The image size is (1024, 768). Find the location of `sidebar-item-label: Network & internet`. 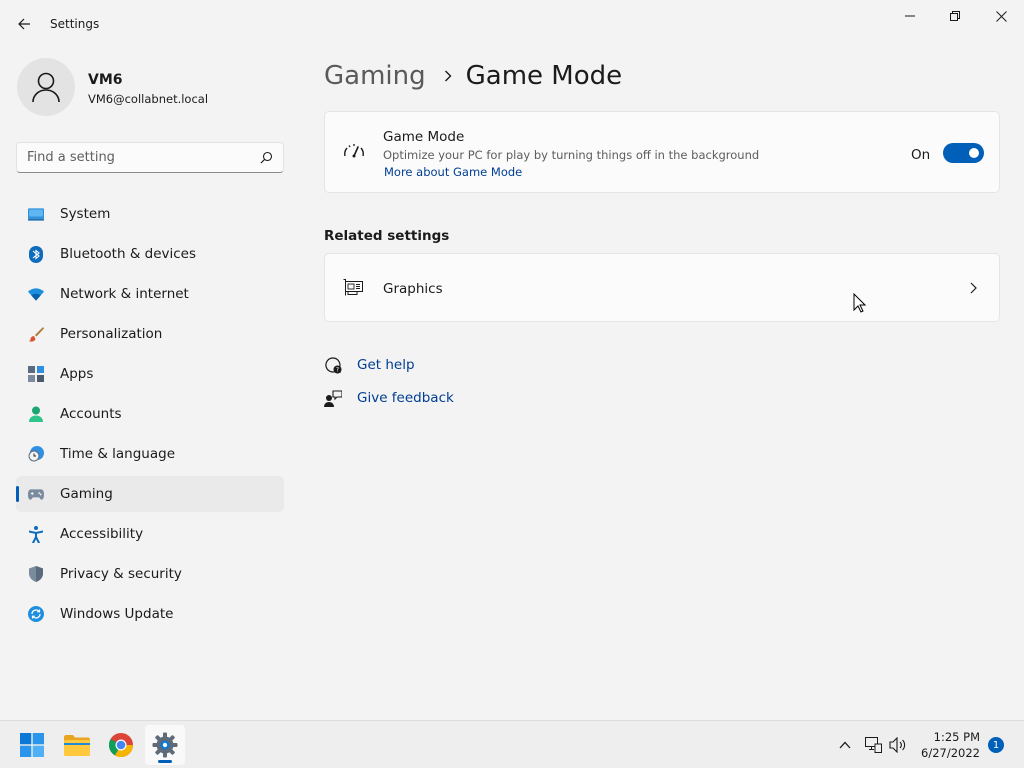

sidebar-item-label: Network & internet is located at coordinates (124, 294).